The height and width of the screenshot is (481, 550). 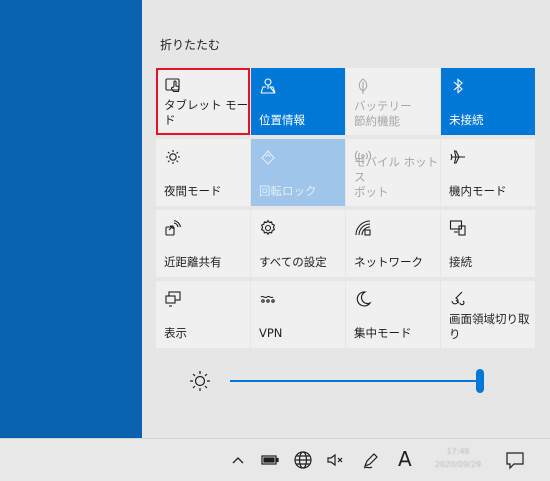 What do you see at coordinates (173, 157) in the screenshot?
I see `night-light-icon` at bounding box center [173, 157].